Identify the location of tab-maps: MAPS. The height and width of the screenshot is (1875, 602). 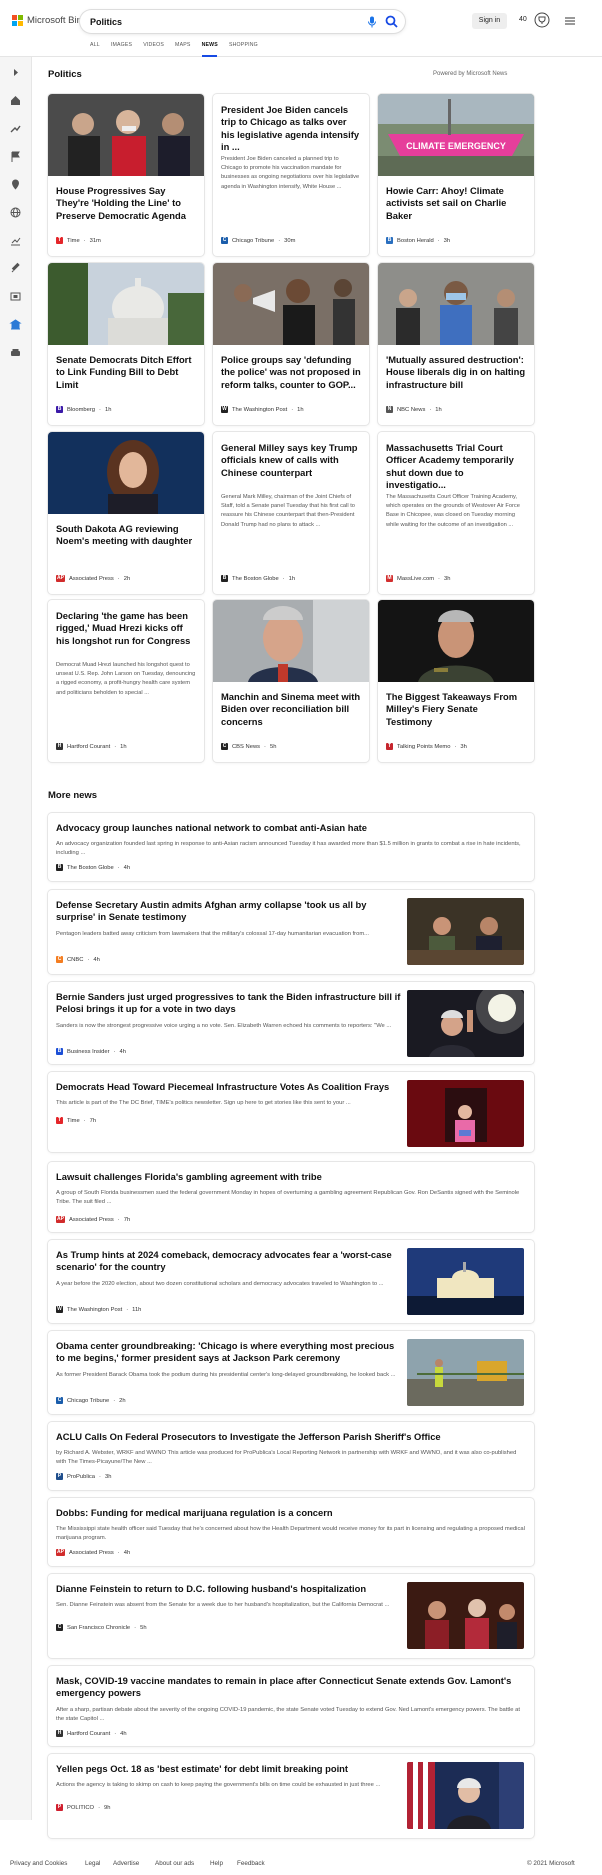
(188, 49).